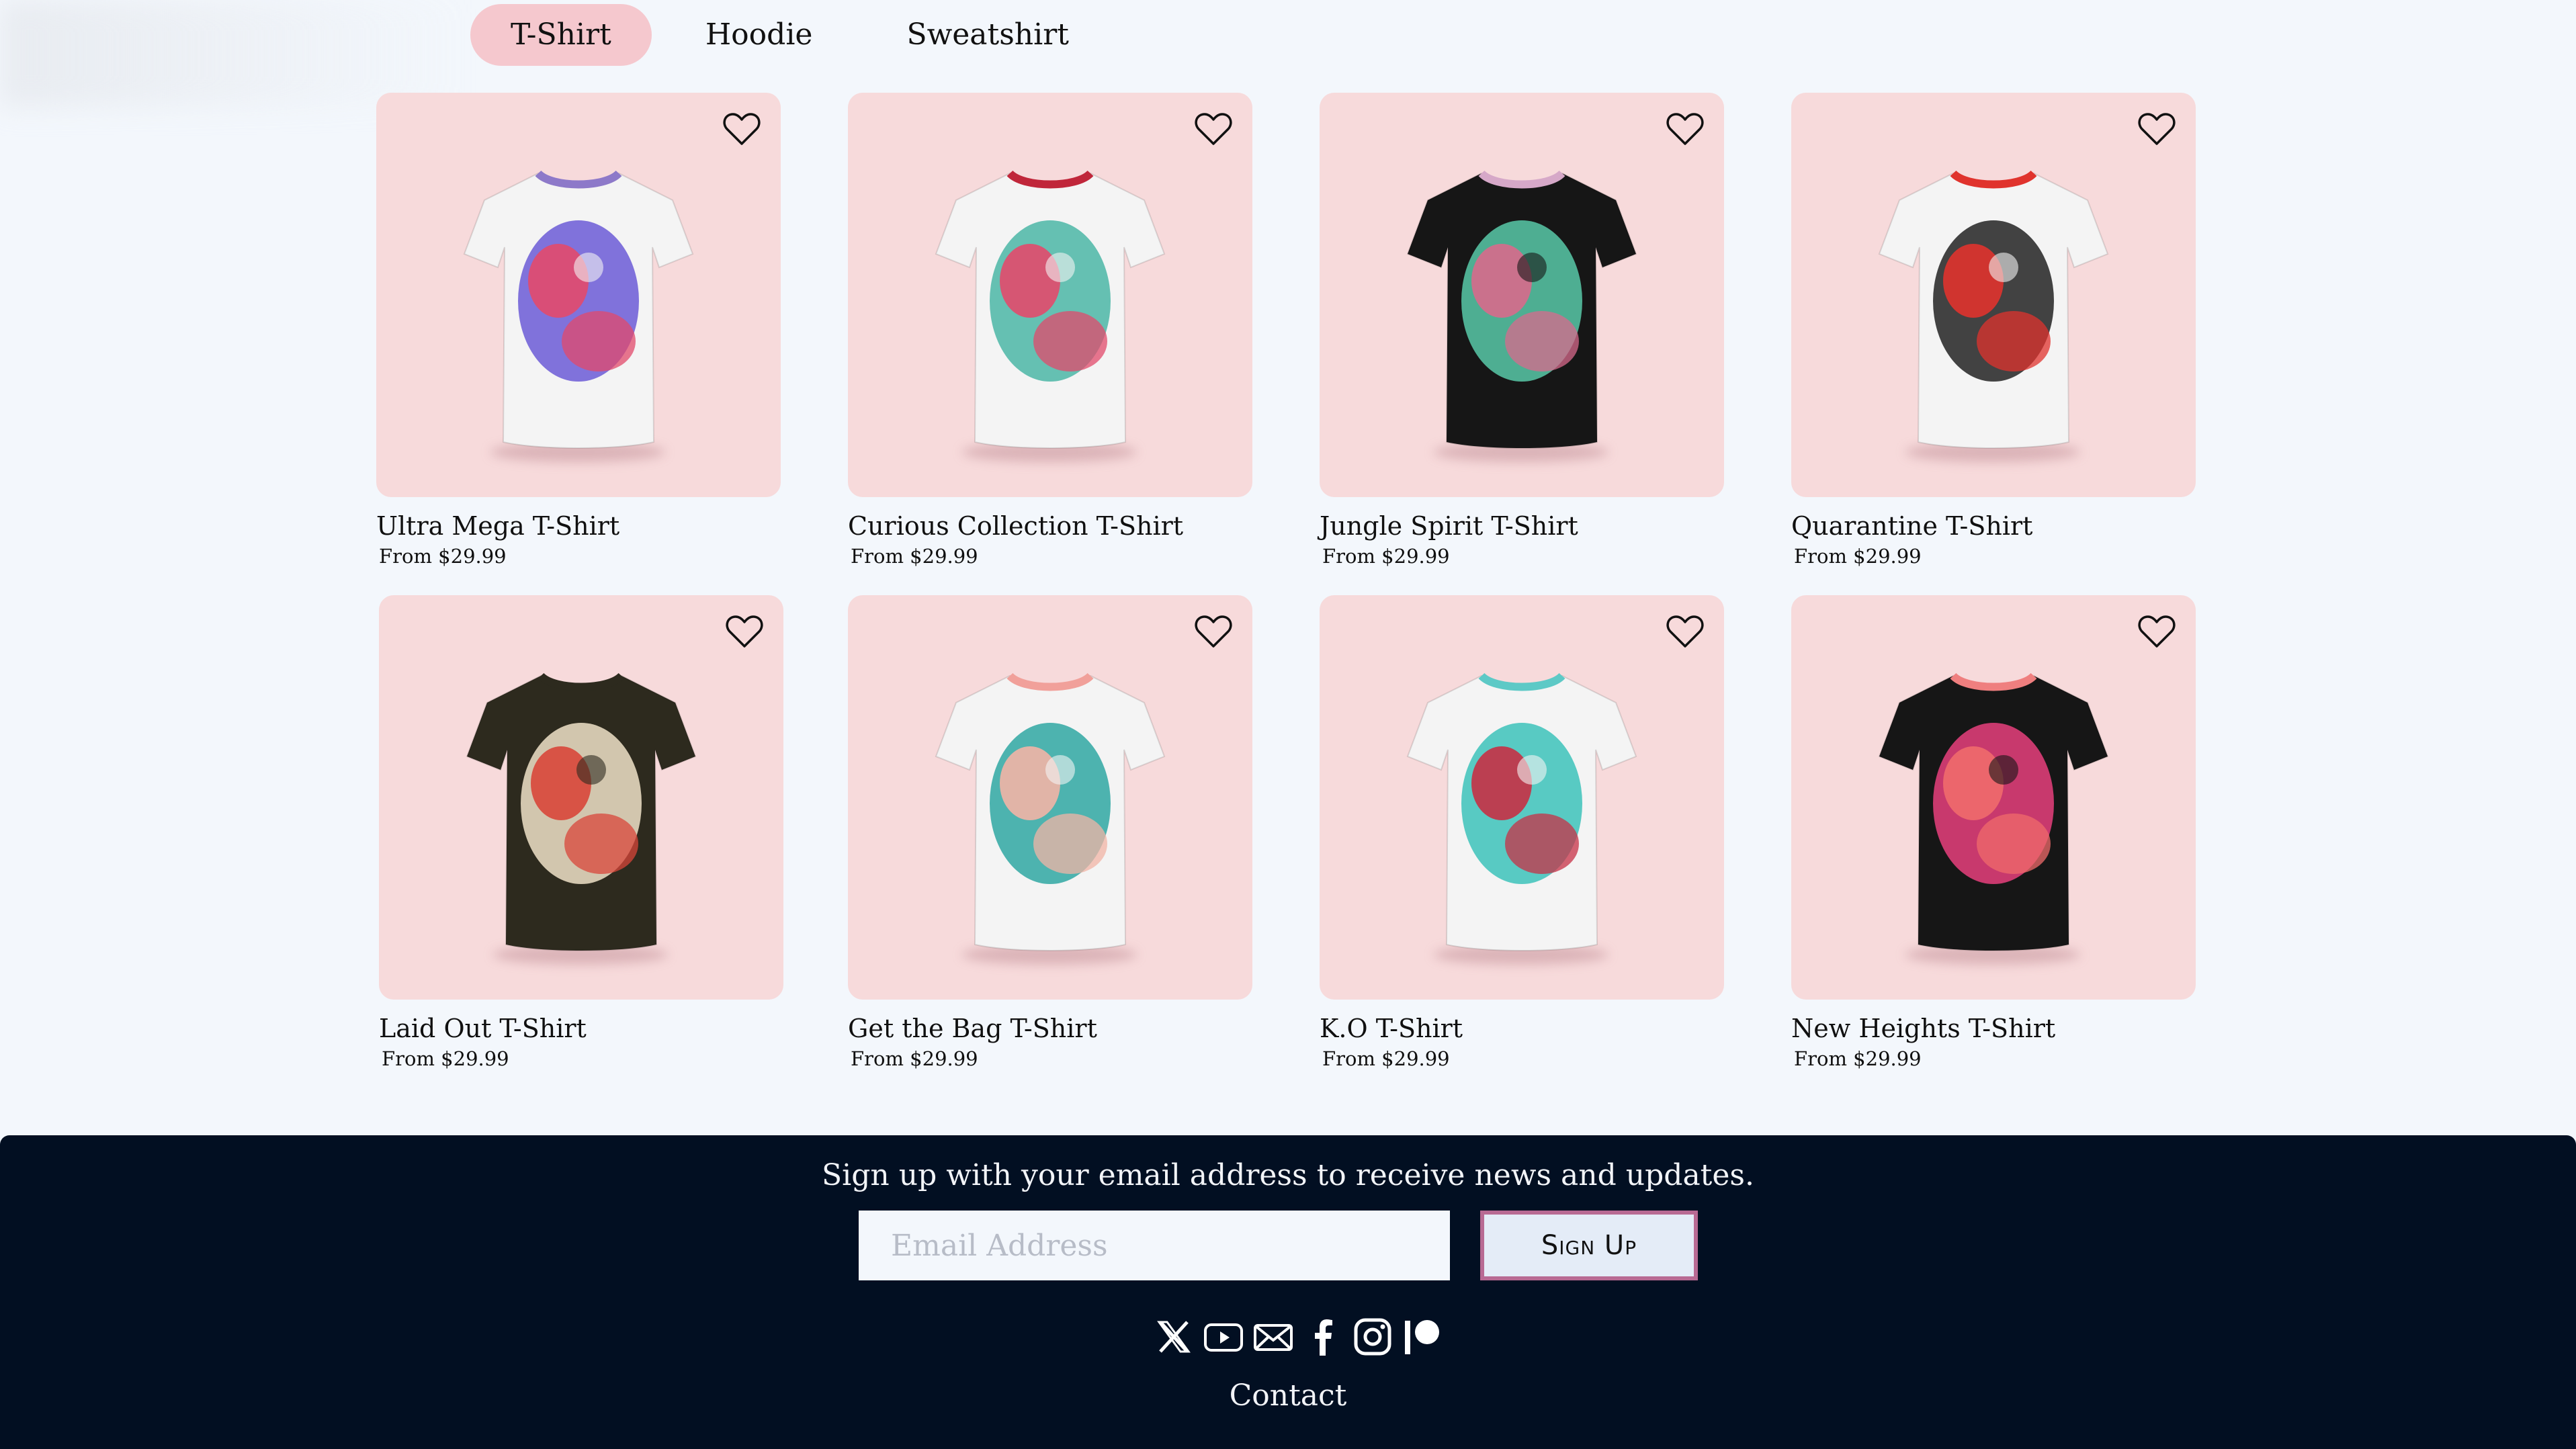  Describe the element at coordinates (759, 35) in the screenshot. I see `tab-hoodie: Hoodie` at that location.